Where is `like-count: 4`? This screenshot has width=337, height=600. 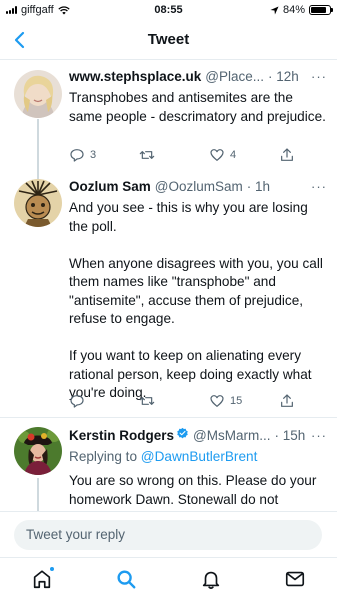 like-count: 4 is located at coordinates (233, 155).